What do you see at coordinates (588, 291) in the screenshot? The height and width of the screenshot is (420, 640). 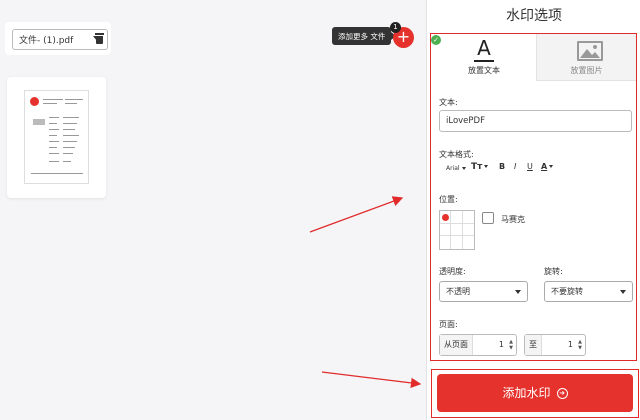 I see `rotation-select: 不要旋转` at bounding box center [588, 291].